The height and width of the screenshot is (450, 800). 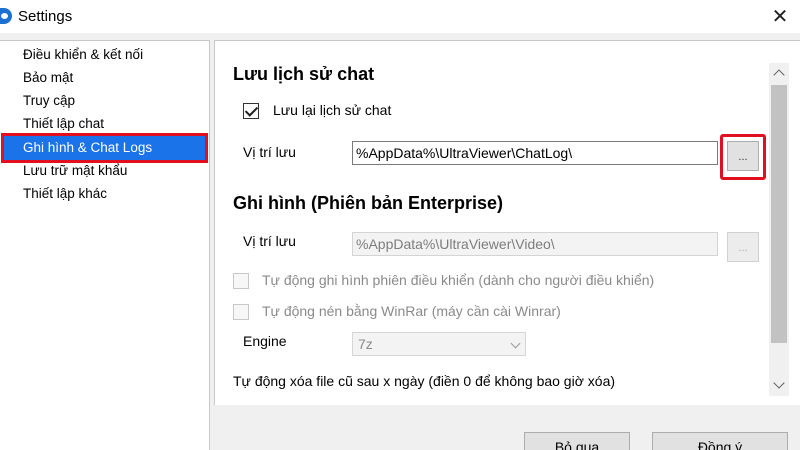 What do you see at coordinates (105, 78) in the screenshot?
I see `sidebar-item-security: Bảo mật` at bounding box center [105, 78].